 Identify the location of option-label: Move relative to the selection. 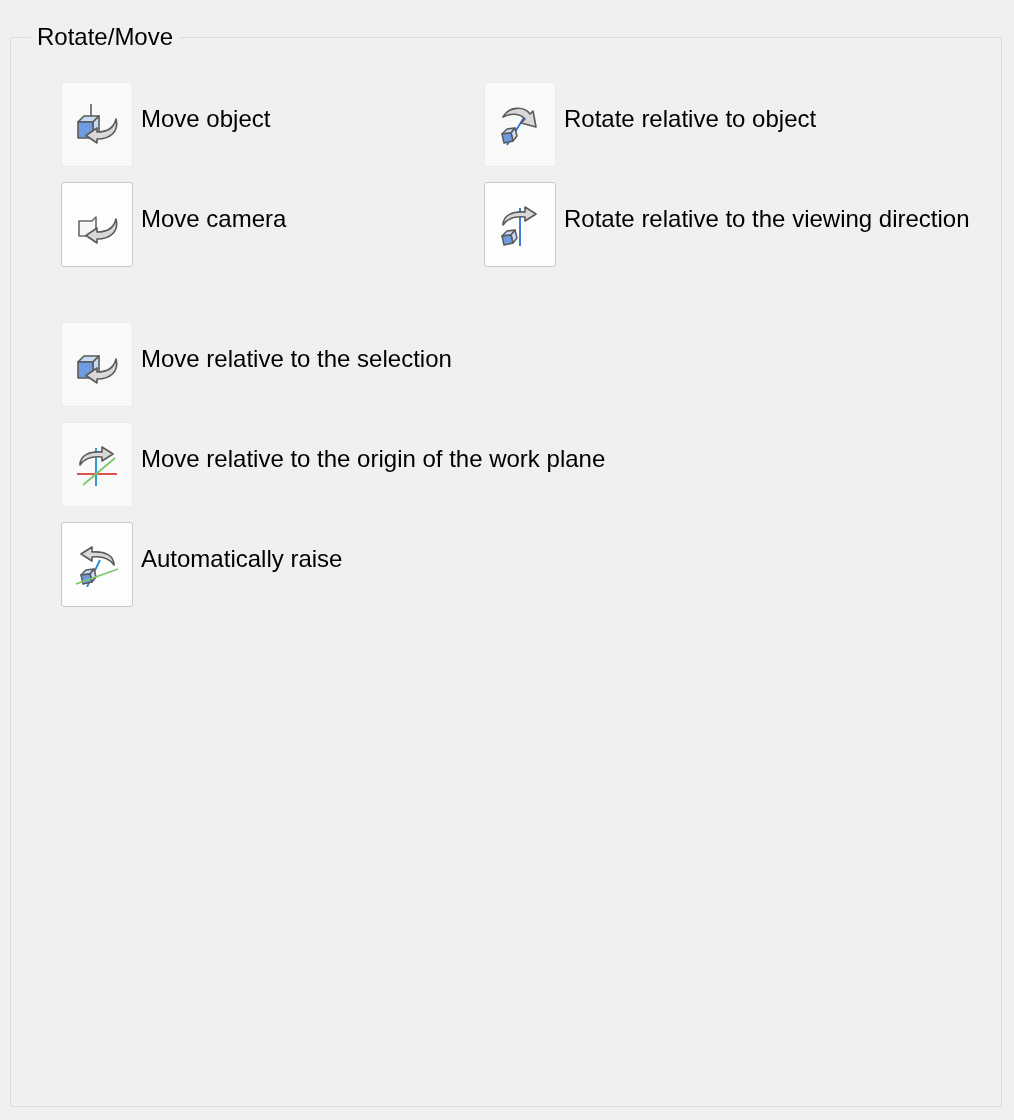
(296, 358).